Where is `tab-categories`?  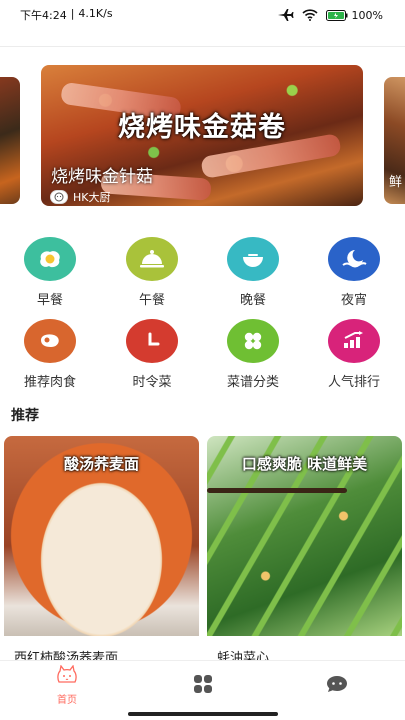 tab-categories is located at coordinates (203, 686).